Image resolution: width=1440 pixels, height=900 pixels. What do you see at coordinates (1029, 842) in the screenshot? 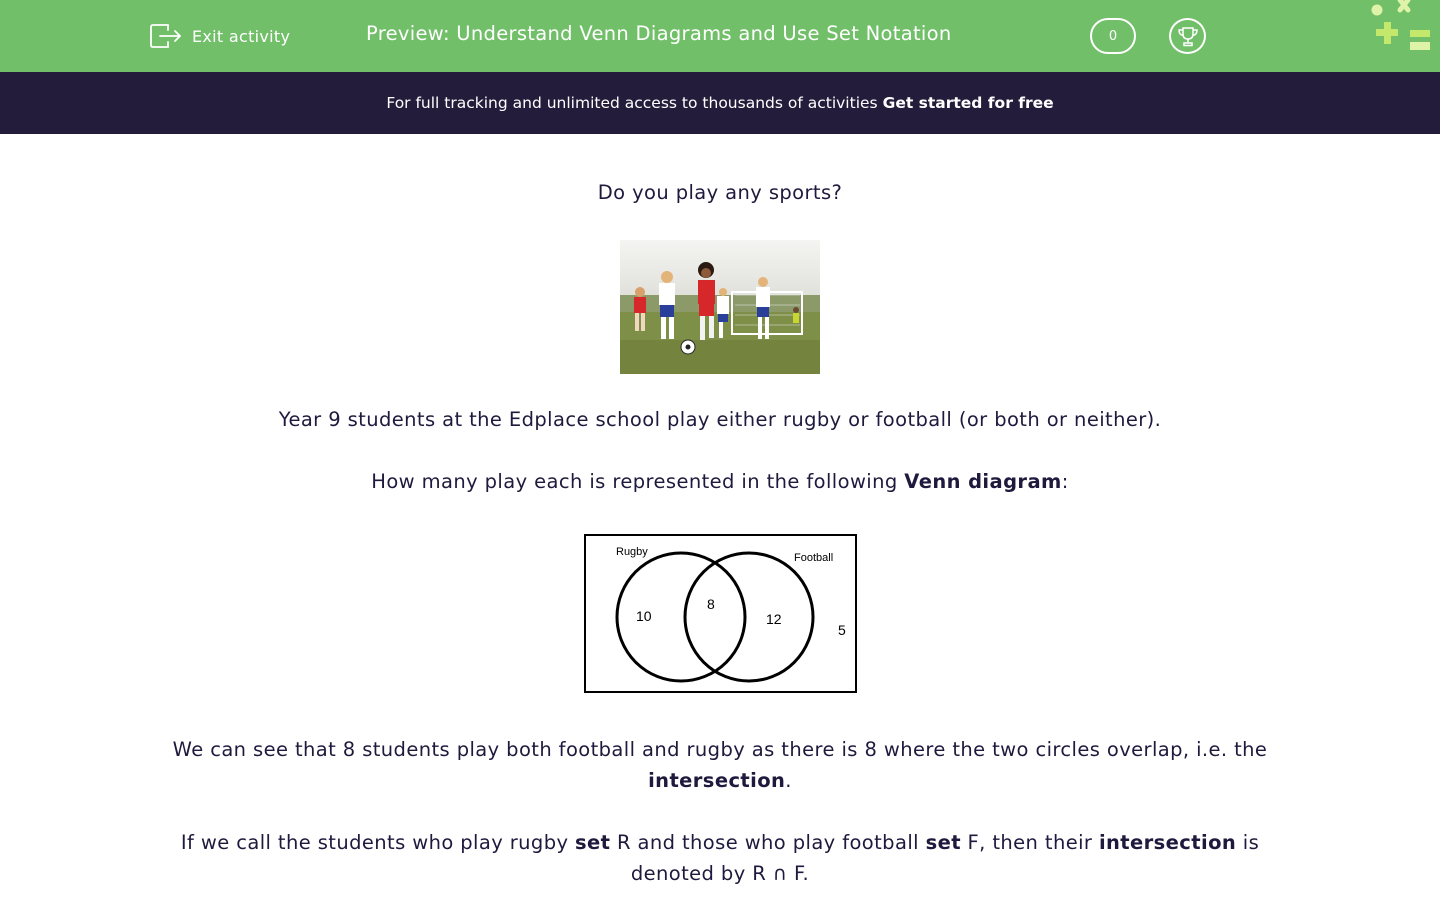
I see `set-notation-text-3: F, then their` at bounding box center [1029, 842].